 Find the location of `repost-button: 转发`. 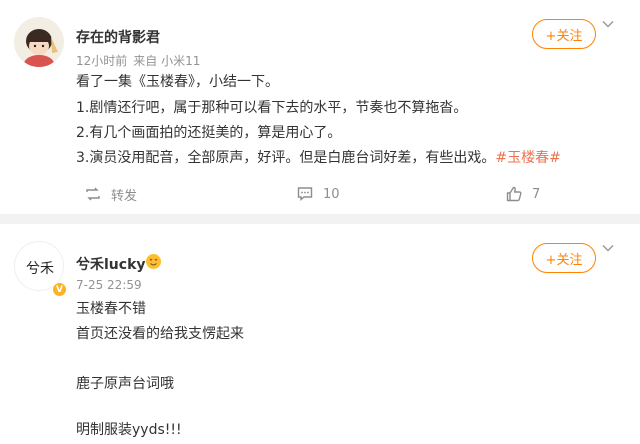

repost-button: 转发 is located at coordinates (110, 194).